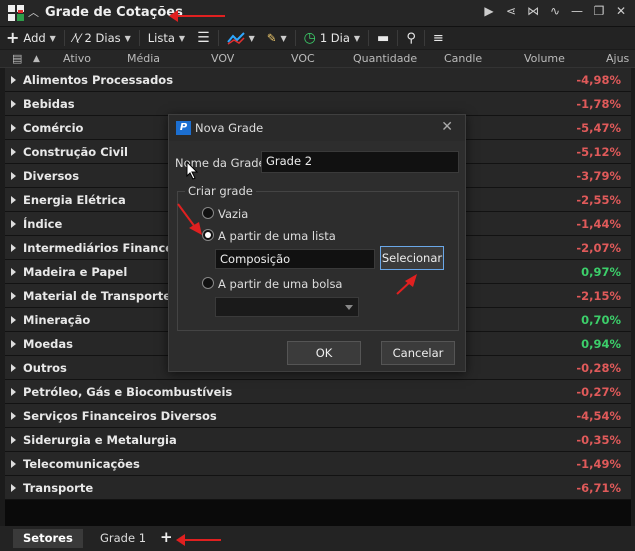 This screenshot has width=635, height=551. What do you see at coordinates (182, 38) in the screenshot?
I see `chevron-down-icon: ▼` at bounding box center [182, 38].